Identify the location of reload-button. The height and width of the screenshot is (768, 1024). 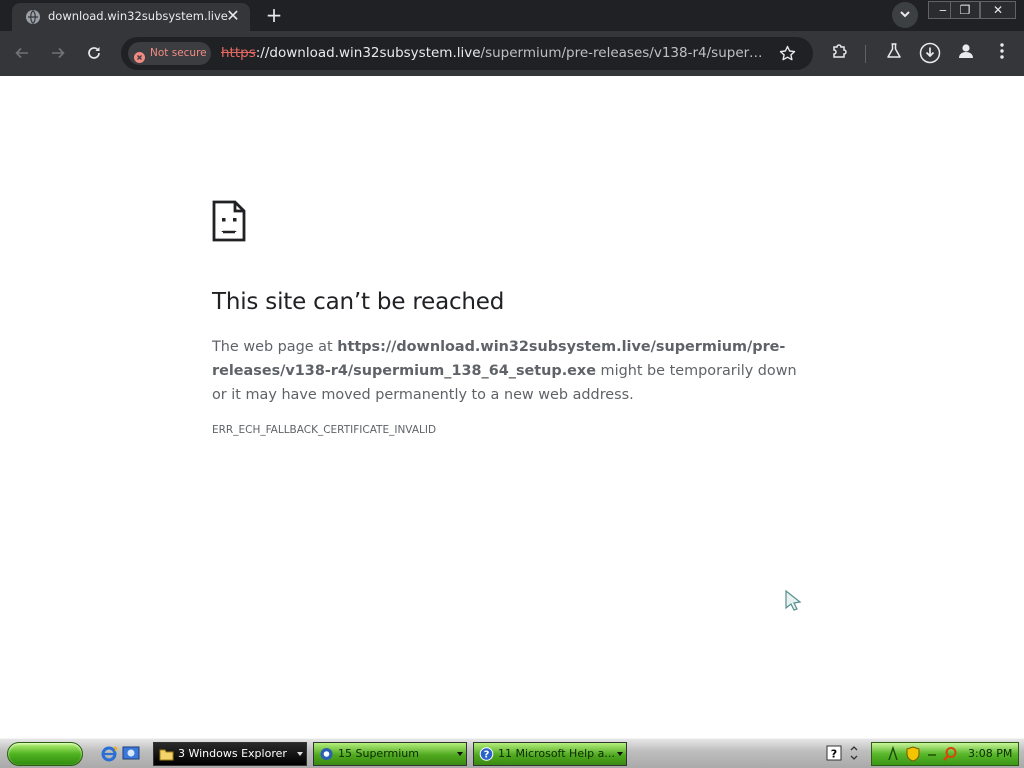
(94, 53).